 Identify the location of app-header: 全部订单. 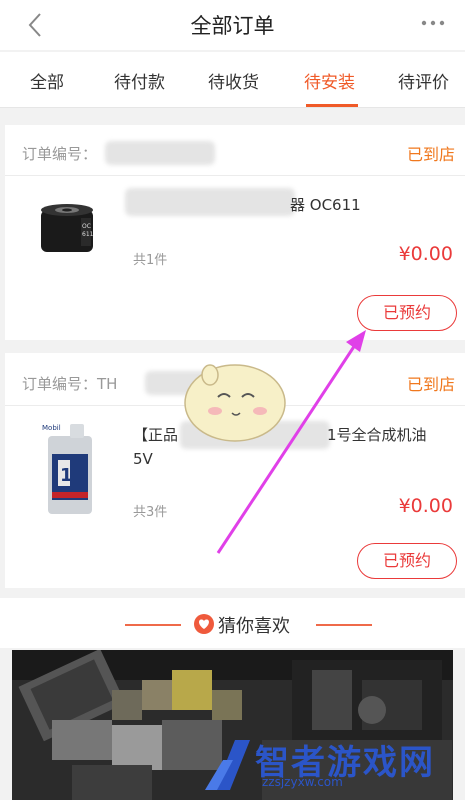
(232, 25).